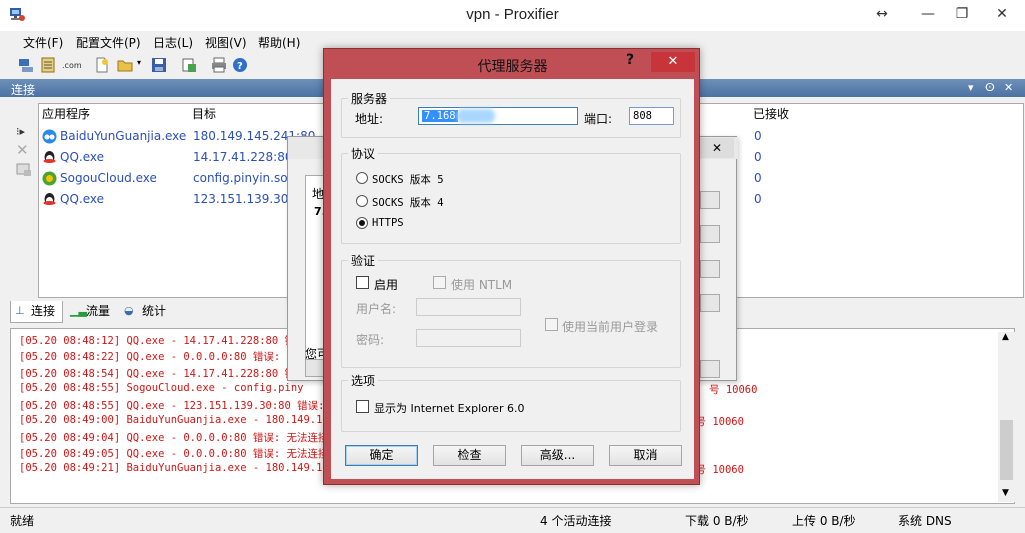  Describe the element at coordinates (381, 455) in the screenshot. I see `ok-button: 确定` at that location.